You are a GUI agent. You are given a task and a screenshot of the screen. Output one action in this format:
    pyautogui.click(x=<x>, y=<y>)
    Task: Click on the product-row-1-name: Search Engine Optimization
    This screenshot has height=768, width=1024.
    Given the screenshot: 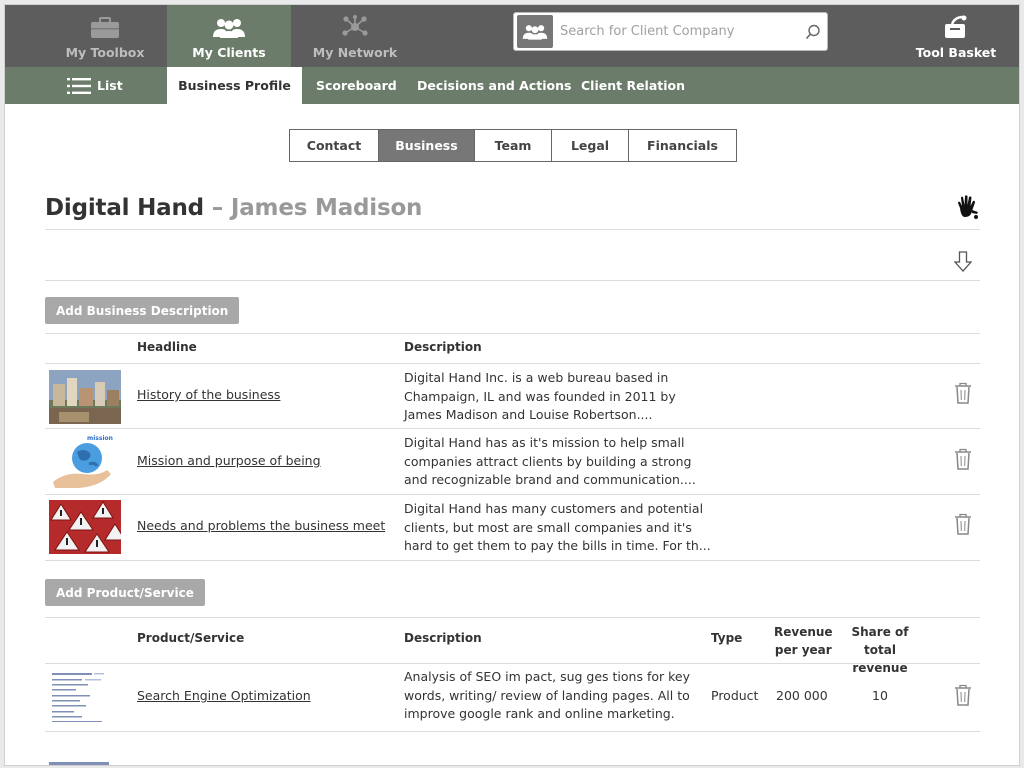 What is the action you would take?
    pyautogui.click(x=224, y=696)
    